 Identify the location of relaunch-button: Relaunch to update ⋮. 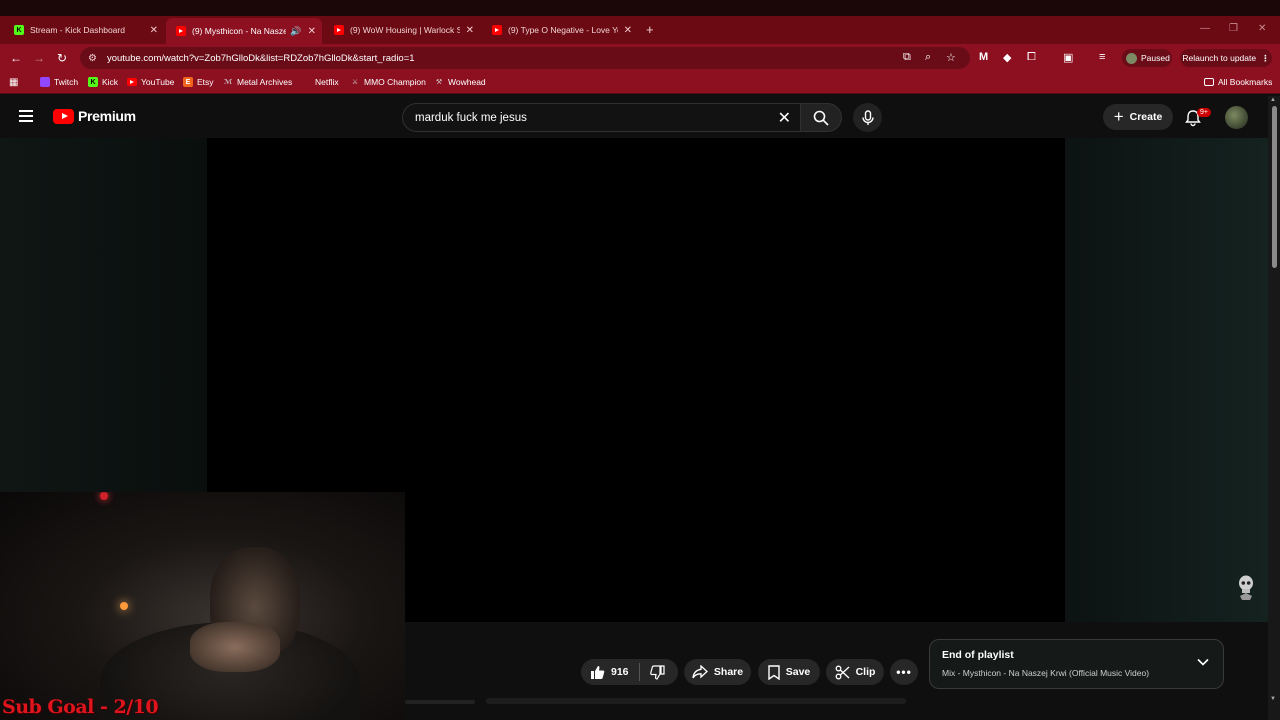
(1226, 58).